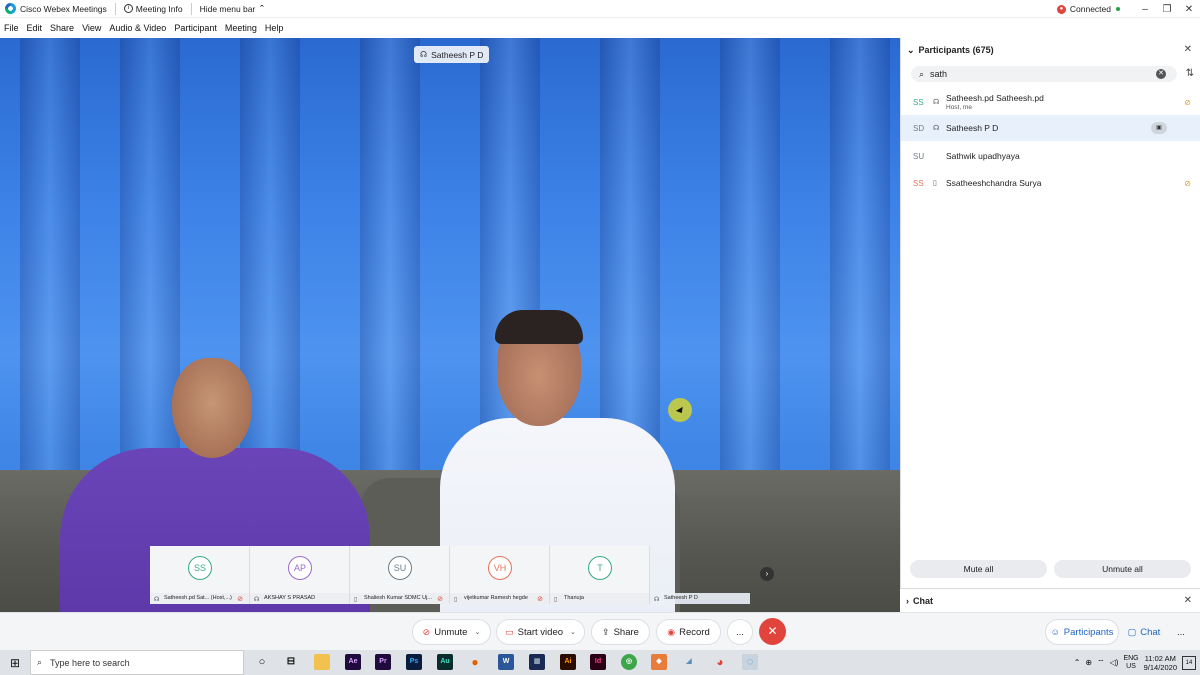 Image resolution: width=1200 pixels, height=675 pixels. What do you see at coordinates (227, 8) in the screenshot?
I see `hide-menu-label: Hide menu bar` at bounding box center [227, 8].